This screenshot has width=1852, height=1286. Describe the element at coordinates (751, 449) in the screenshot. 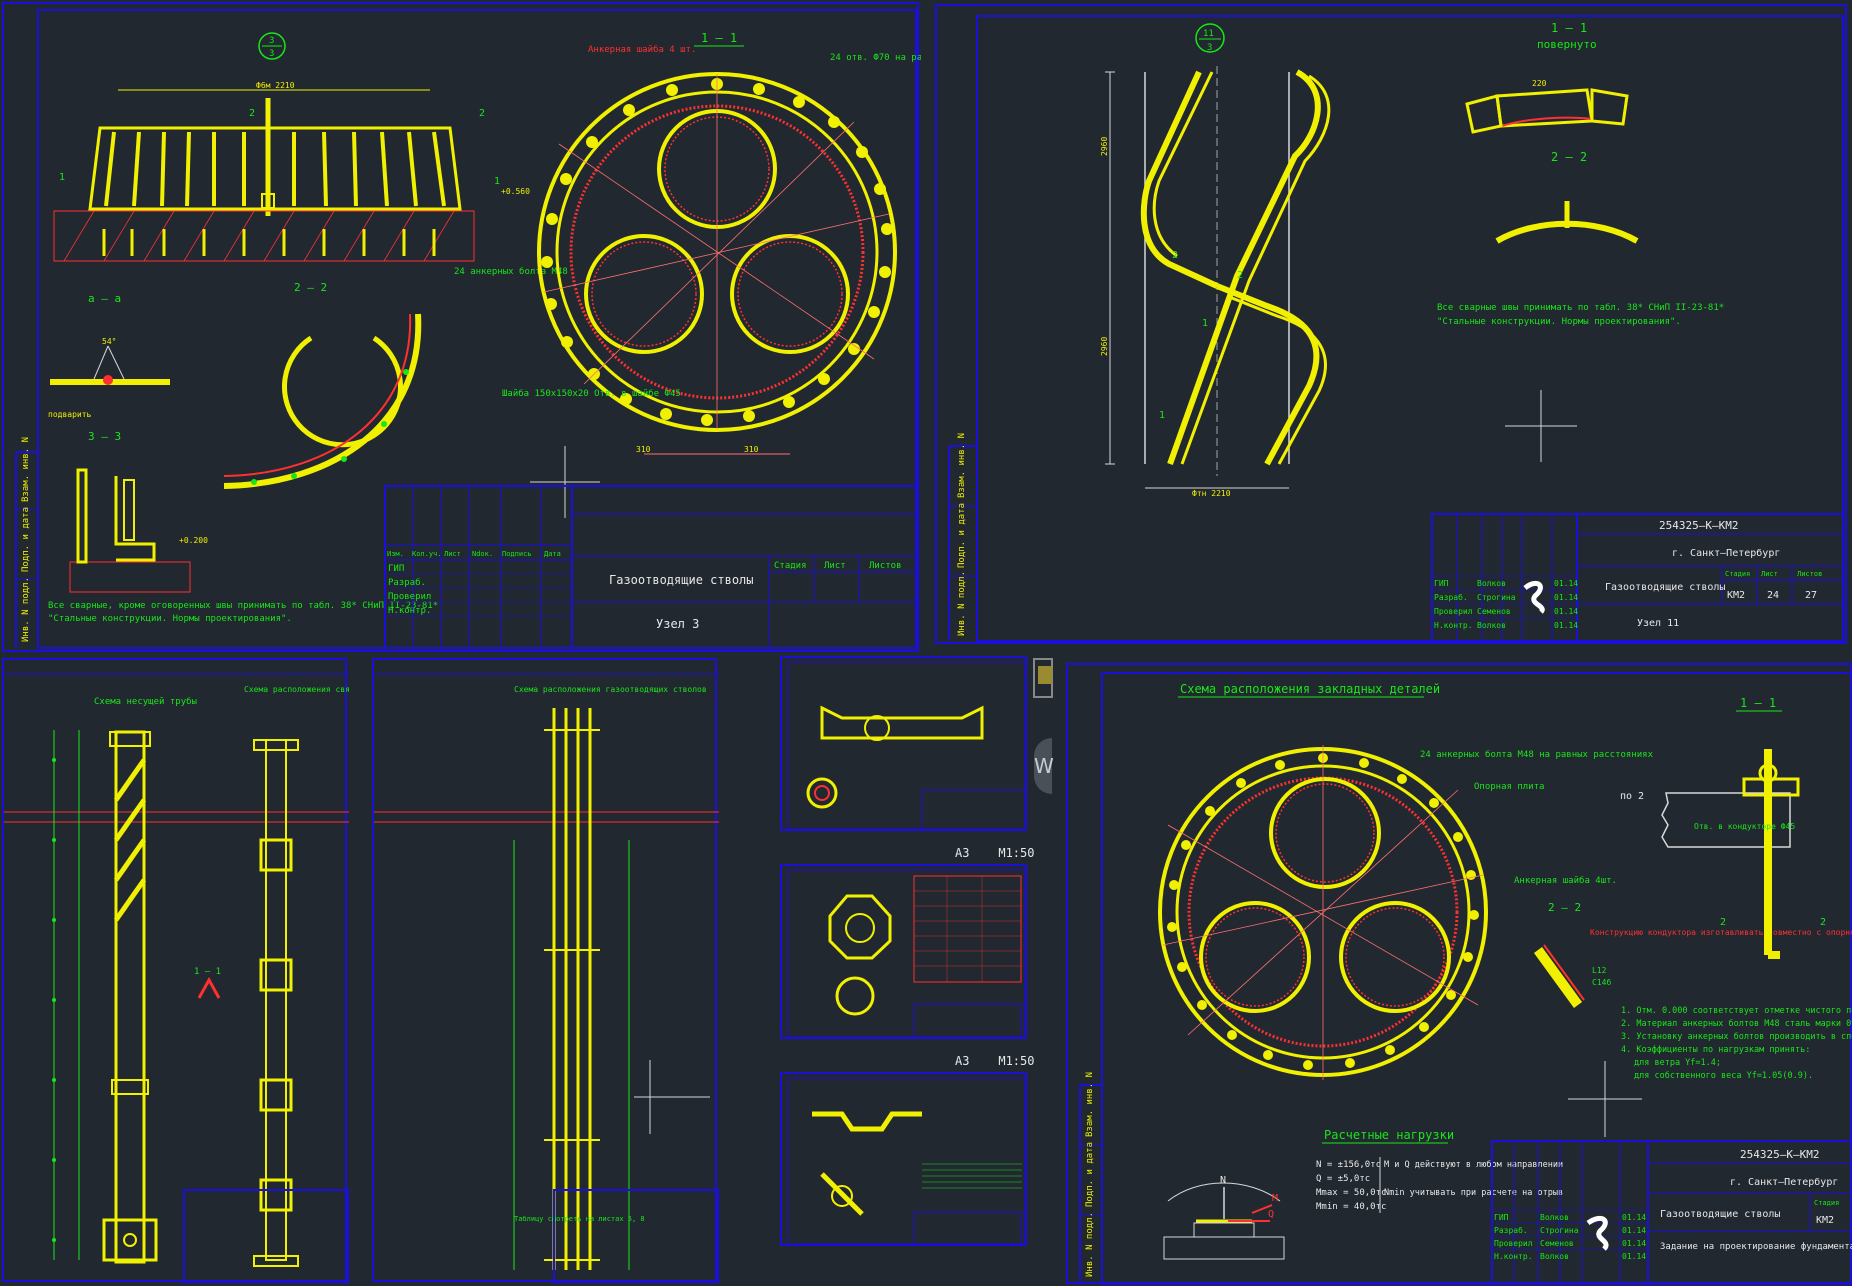

I see `dimension: 310` at that location.